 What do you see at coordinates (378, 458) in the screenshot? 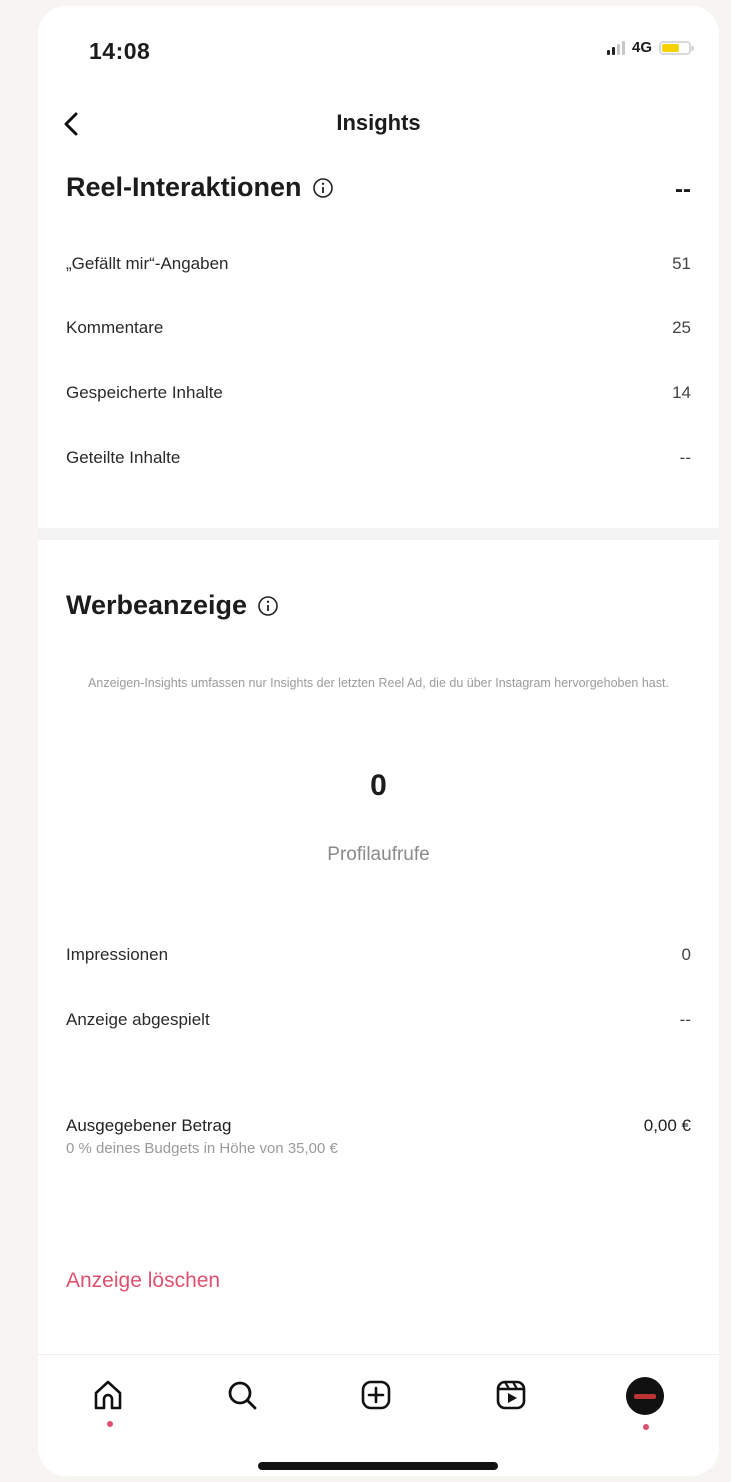
I see `list-item: Geteilte Inhalte --` at bounding box center [378, 458].